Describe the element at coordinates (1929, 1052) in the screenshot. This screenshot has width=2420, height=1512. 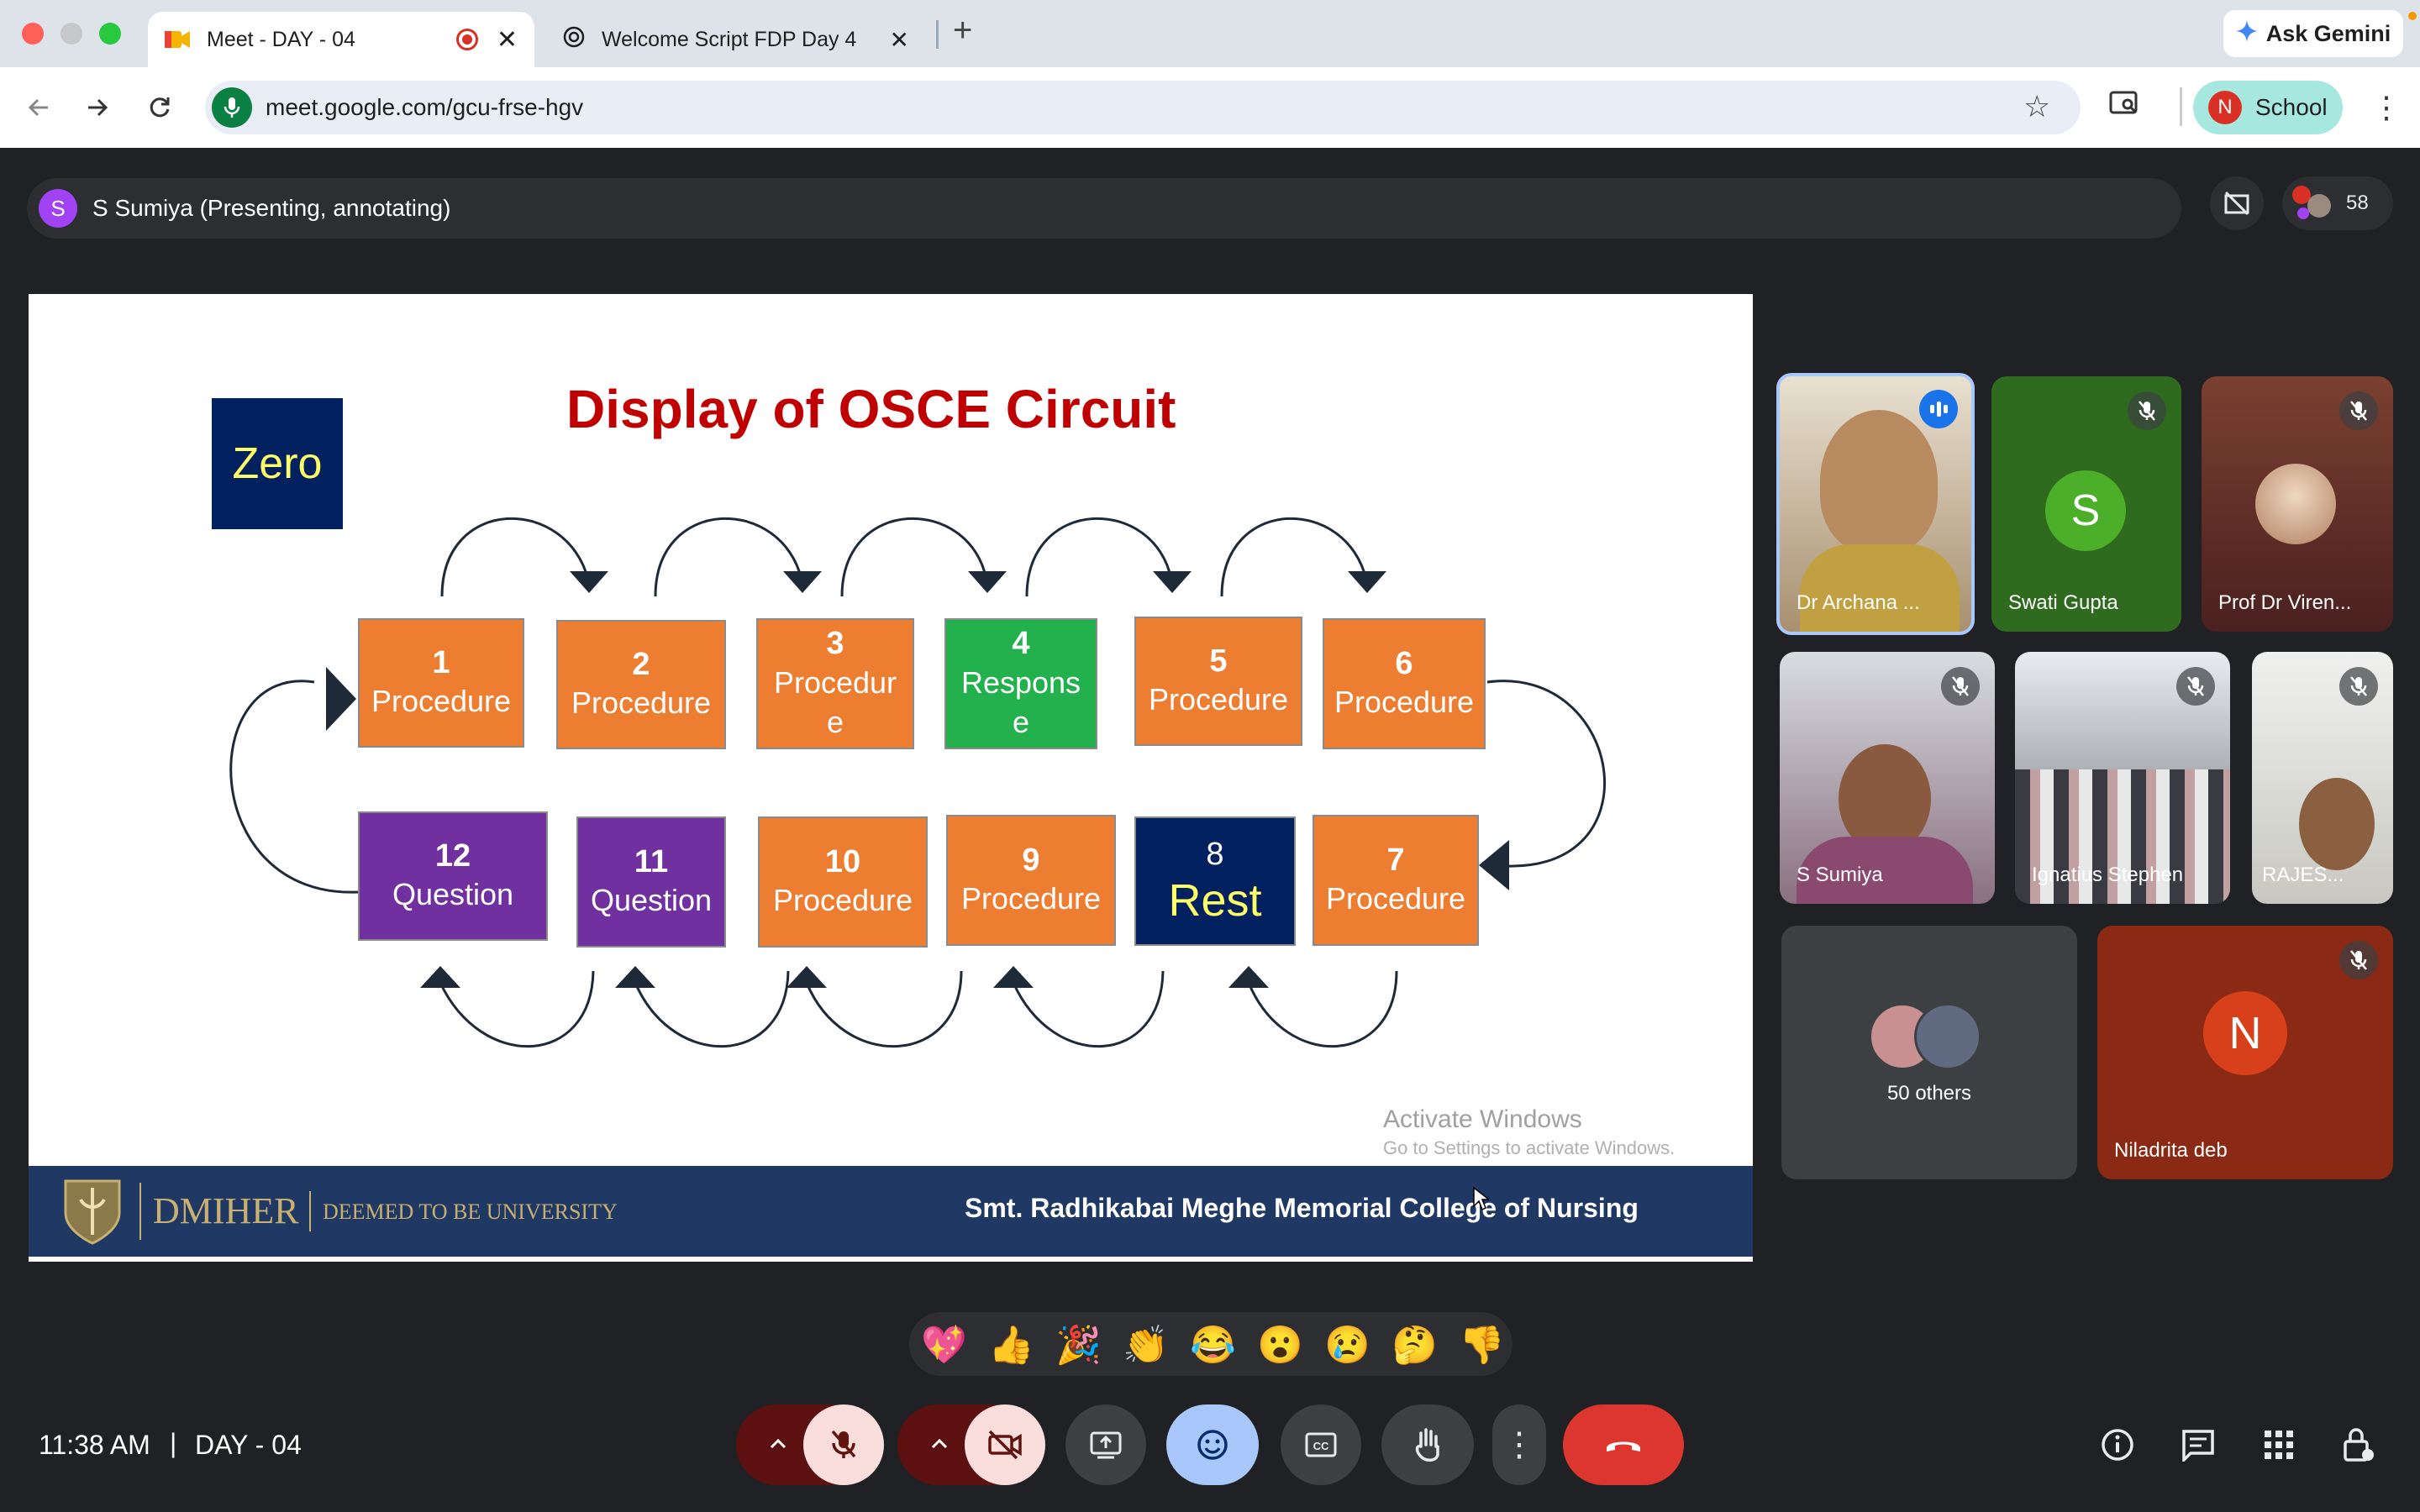
I see `participant-tile-others: 50 others` at that location.